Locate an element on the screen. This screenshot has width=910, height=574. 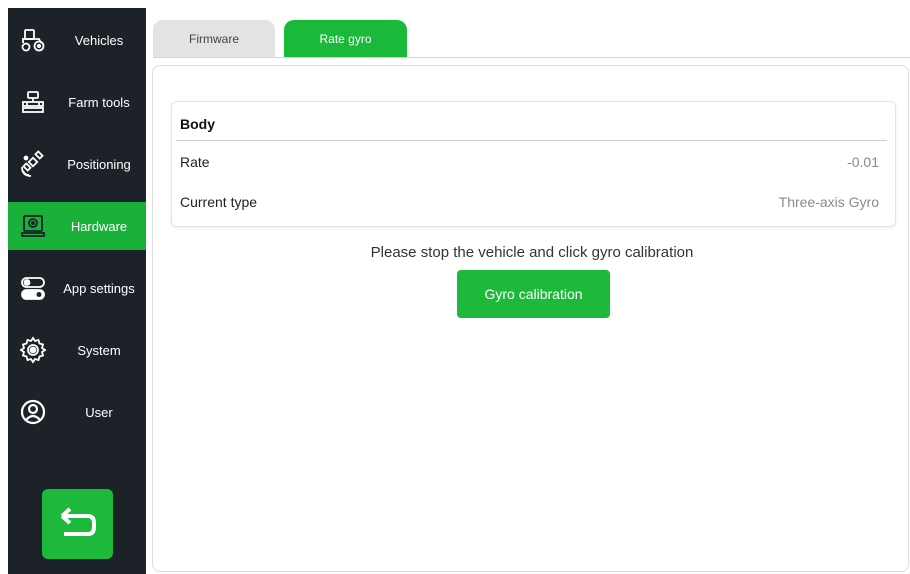
sidebar-item-farm-tools: Farm tools is located at coordinates (77, 102).